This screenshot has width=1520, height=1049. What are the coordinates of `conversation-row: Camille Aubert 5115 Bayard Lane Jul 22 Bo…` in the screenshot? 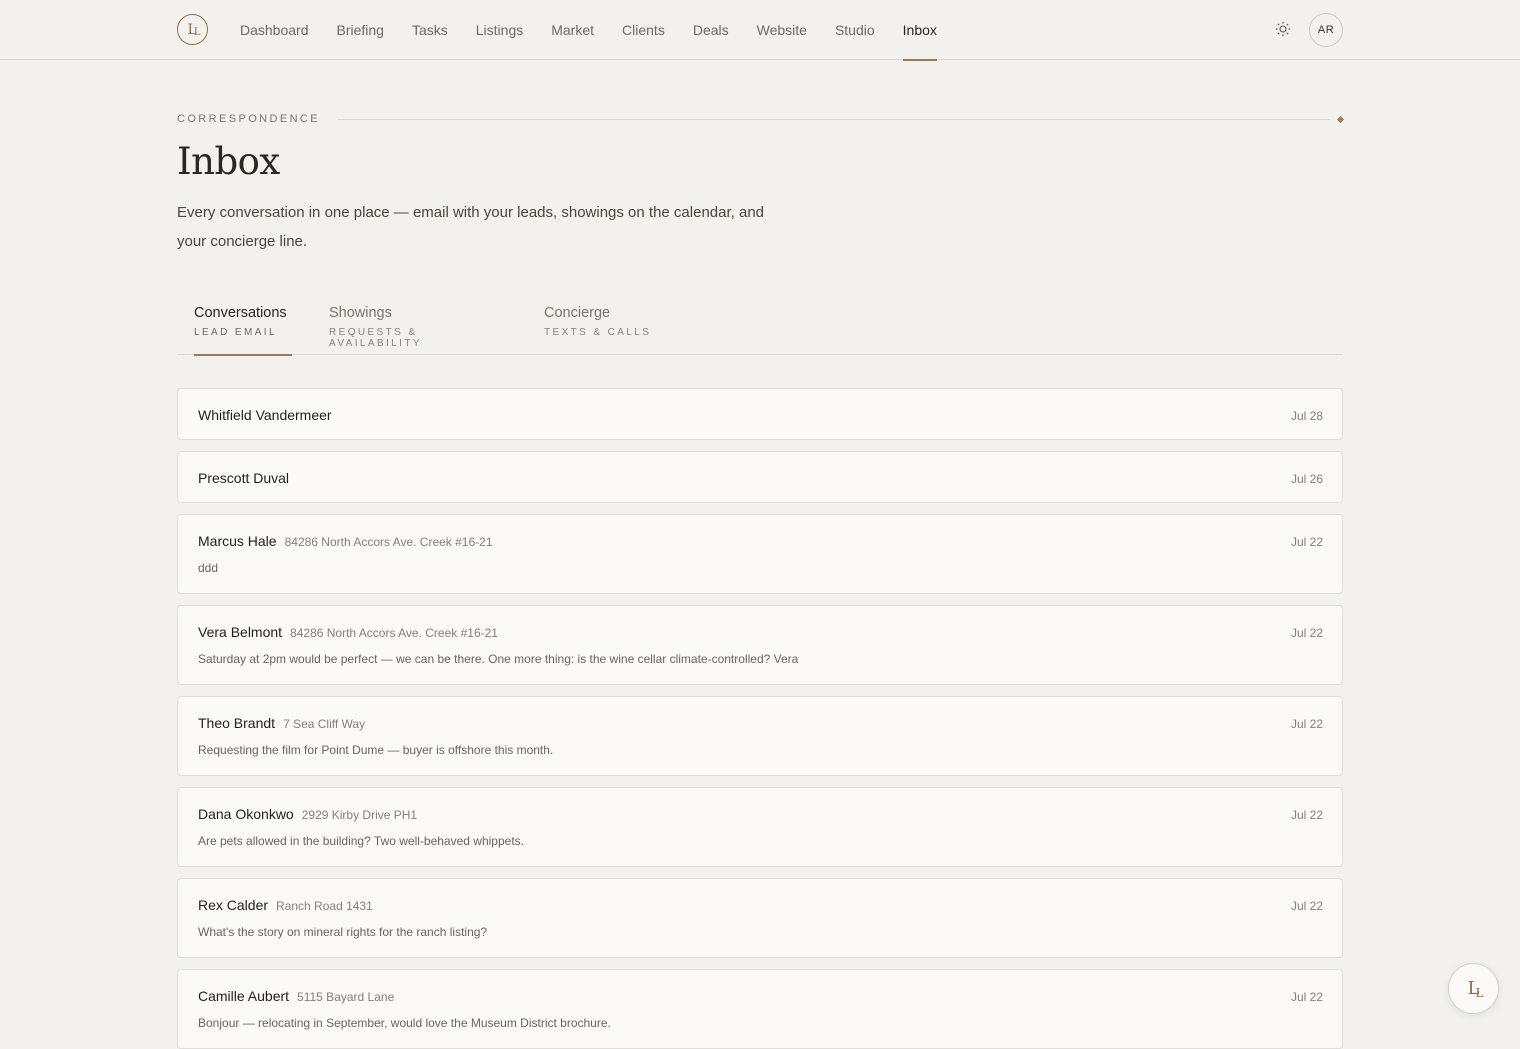 It's located at (760, 1009).